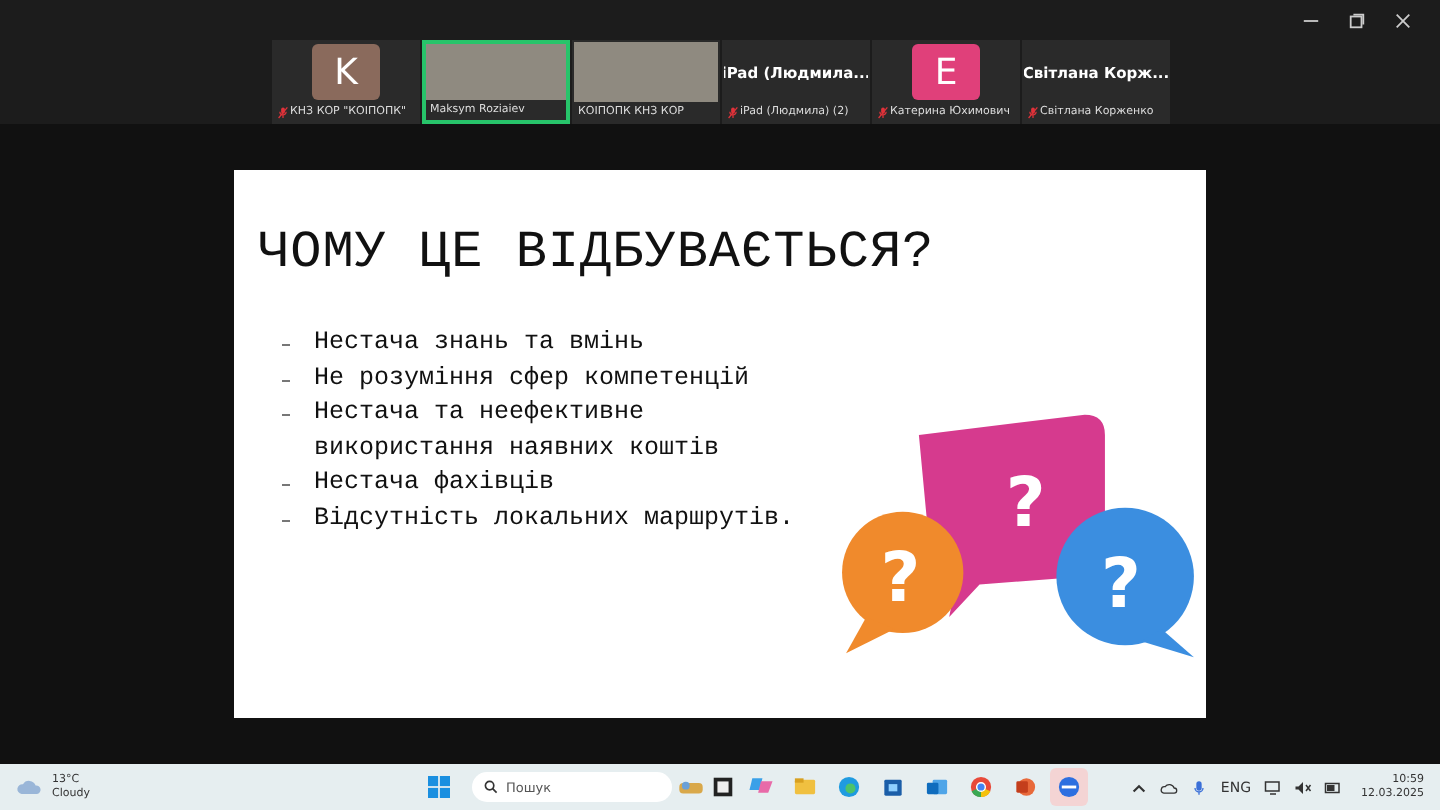 The height and width of the screenshot is (810, 1440). I want to click on search-icon, so click(491, 787).